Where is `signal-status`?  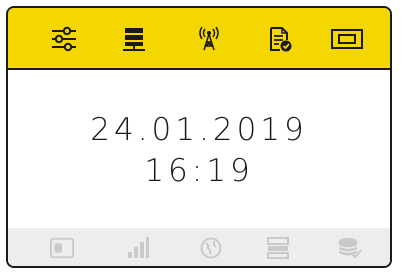
signal-status is located at coordinates (138, 248).